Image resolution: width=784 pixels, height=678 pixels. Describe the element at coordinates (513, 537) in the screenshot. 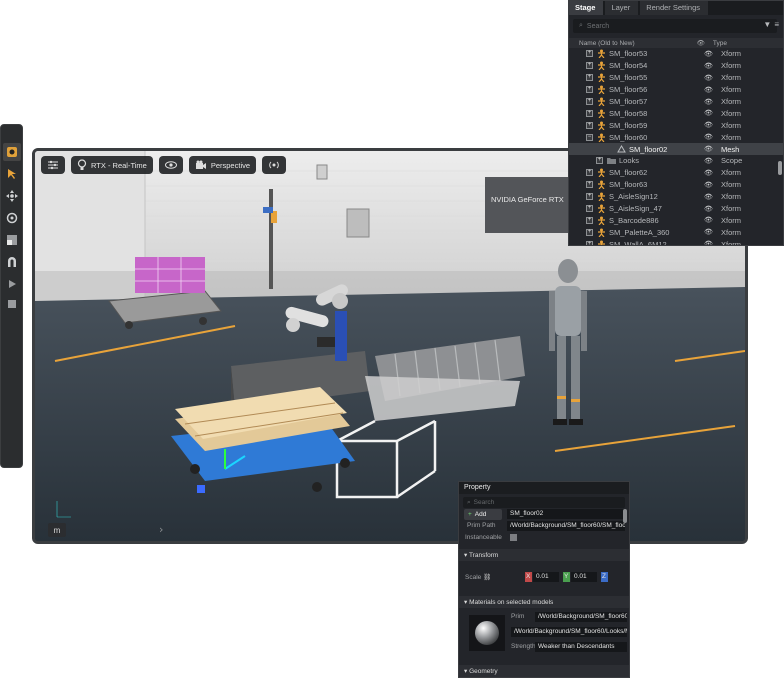

I see `instanceable-checkbox` at that location.